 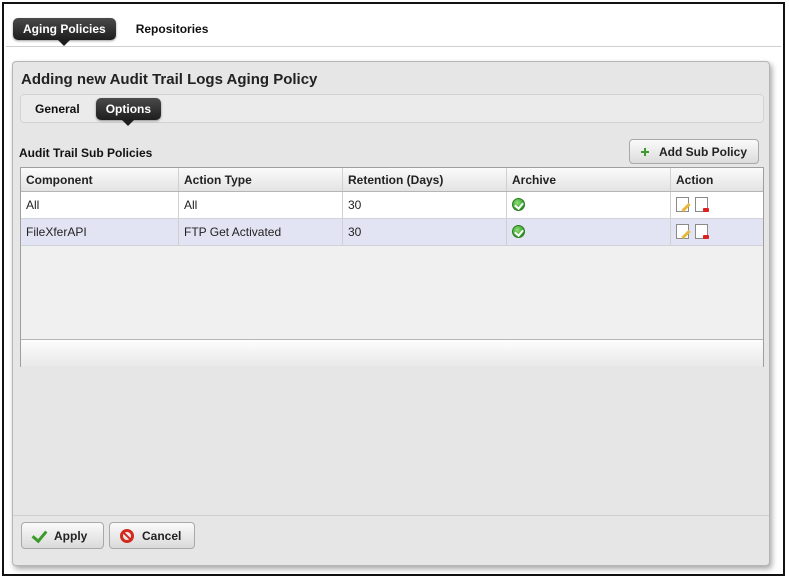 What do you see at coordinates (717, 179) in the screenshot?
I see `column-header-action: Action` at bounding box center [717, 179].